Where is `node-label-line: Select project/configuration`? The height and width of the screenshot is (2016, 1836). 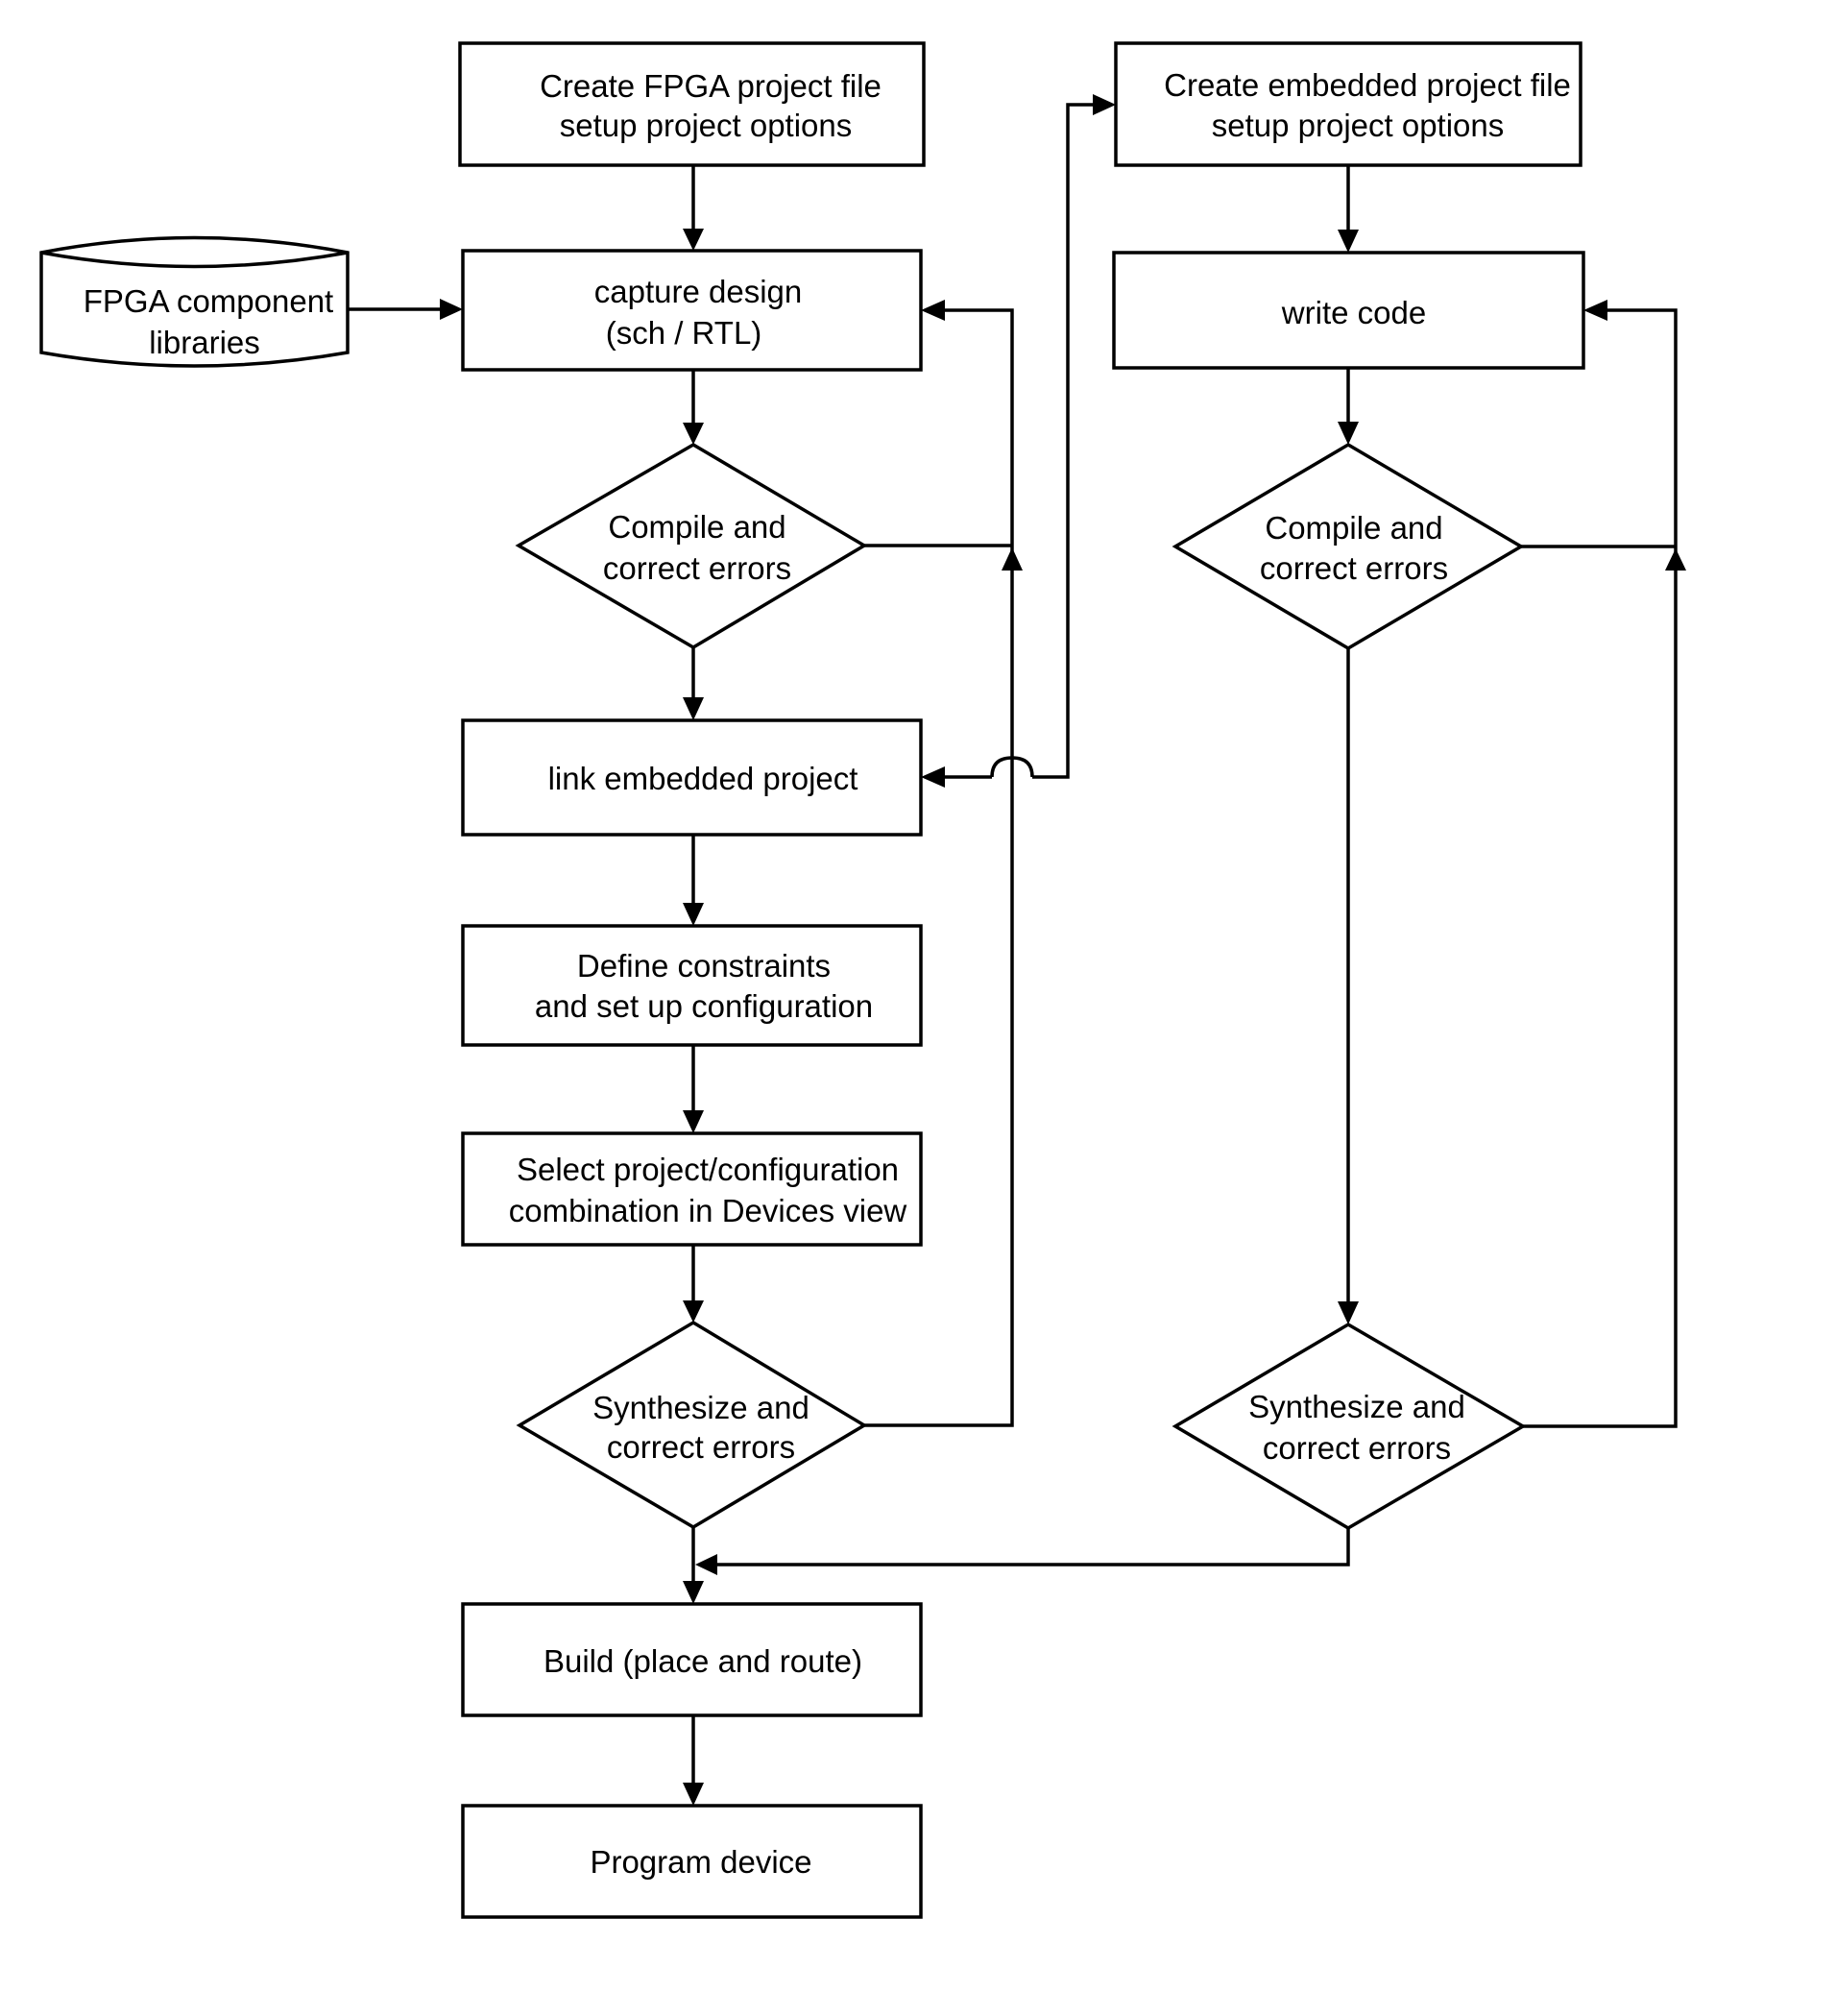 node-label-line: Select project/configuration is located at coordinates (708, 1169).